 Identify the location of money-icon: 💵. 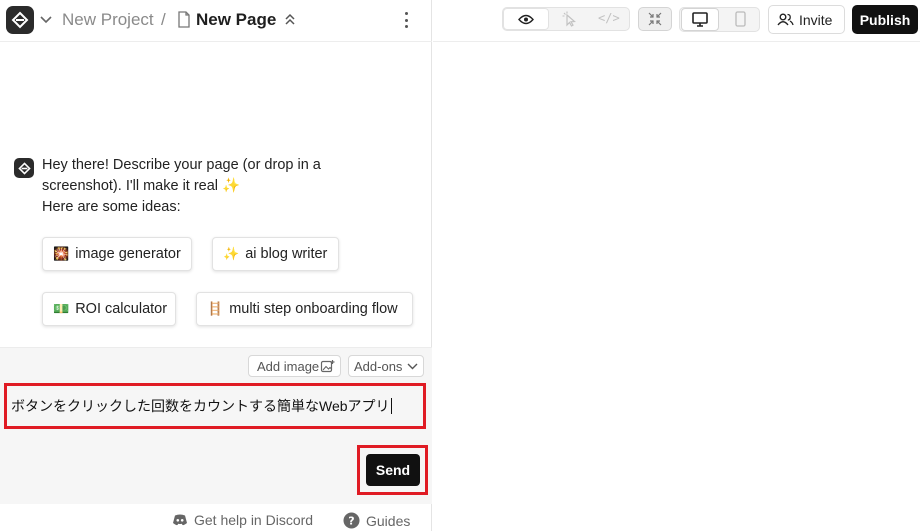
(61, 308).